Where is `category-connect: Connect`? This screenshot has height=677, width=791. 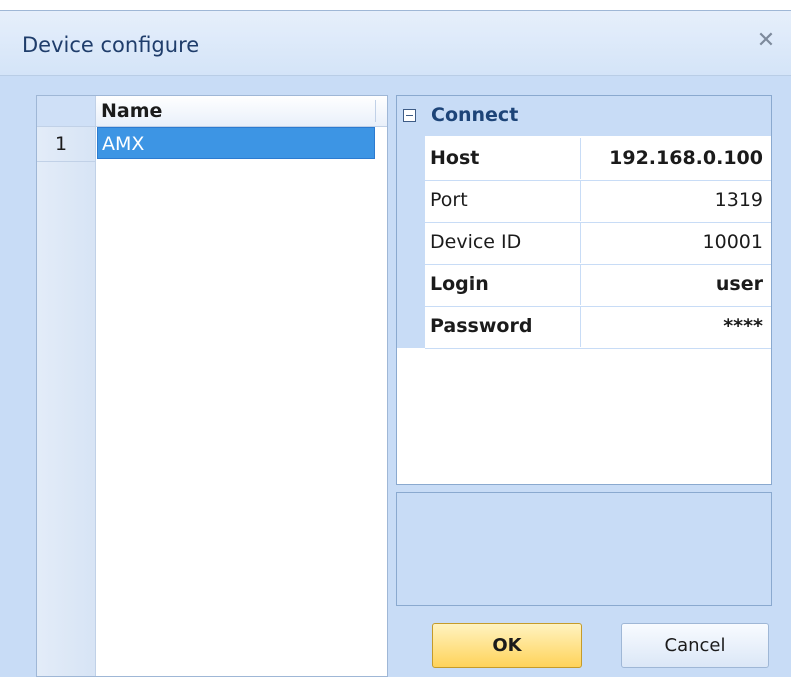 category-connect: Connect is located at coordinates (584, 116).